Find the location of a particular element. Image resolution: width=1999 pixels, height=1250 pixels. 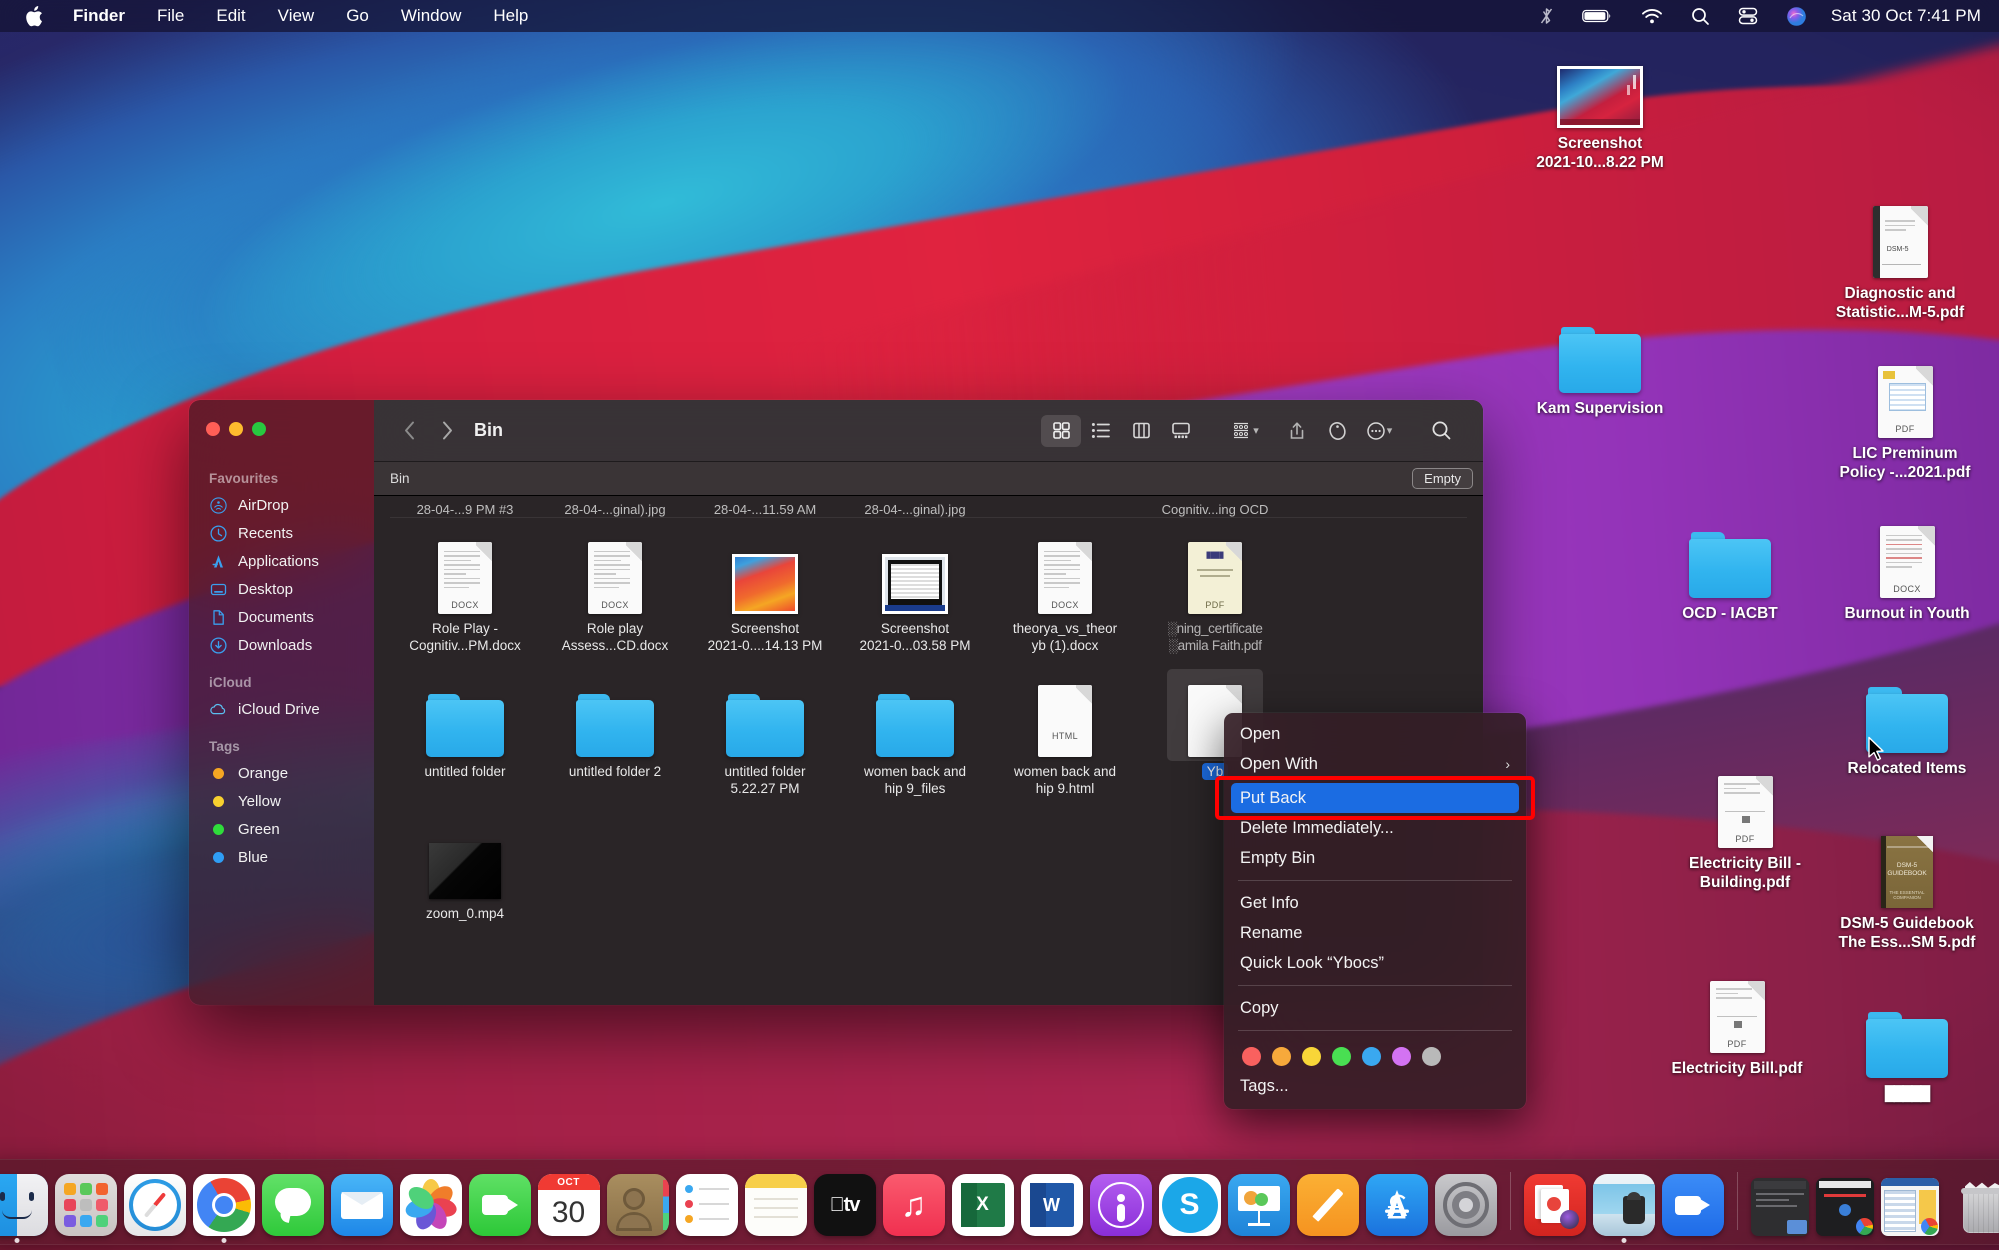

file-item-women-back-hip-html: HTML women back and hip 9.html is located at coordinates (1065, 730).